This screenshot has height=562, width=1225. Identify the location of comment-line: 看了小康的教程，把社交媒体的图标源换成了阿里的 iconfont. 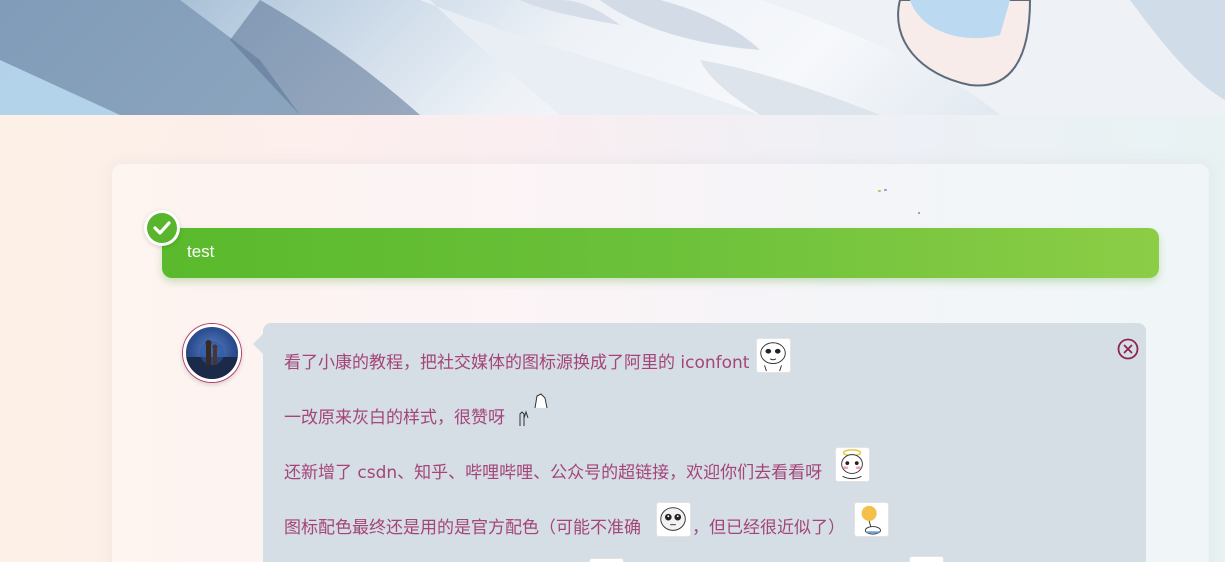
(517, 363).